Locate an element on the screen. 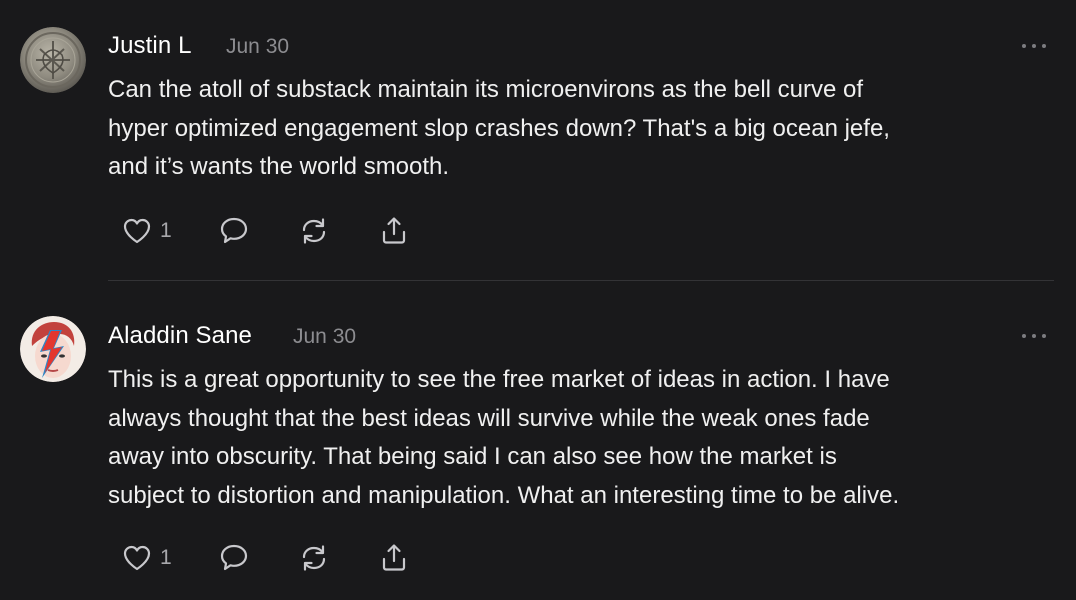 The width and height of the screenshot is (1076, 600). coin-avatar-icon is located at coordinates (53, 60).